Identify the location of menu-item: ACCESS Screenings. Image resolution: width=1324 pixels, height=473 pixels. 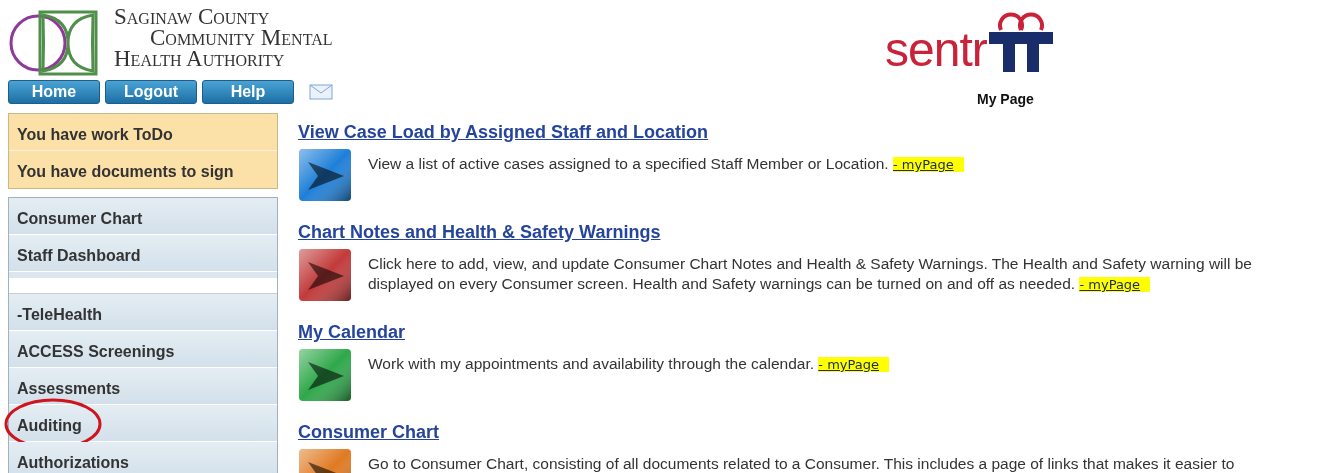
(143, 349).